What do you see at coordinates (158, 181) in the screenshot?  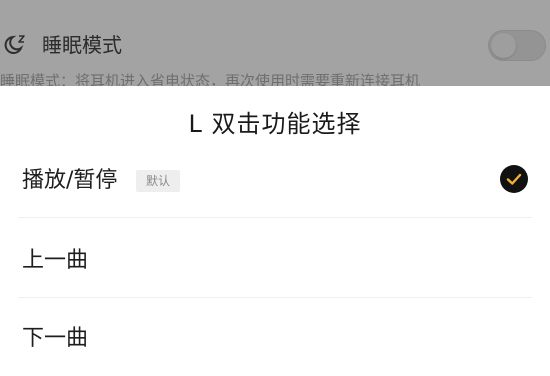 I see `default-badge: 默认` at bounding box center [158, 181].